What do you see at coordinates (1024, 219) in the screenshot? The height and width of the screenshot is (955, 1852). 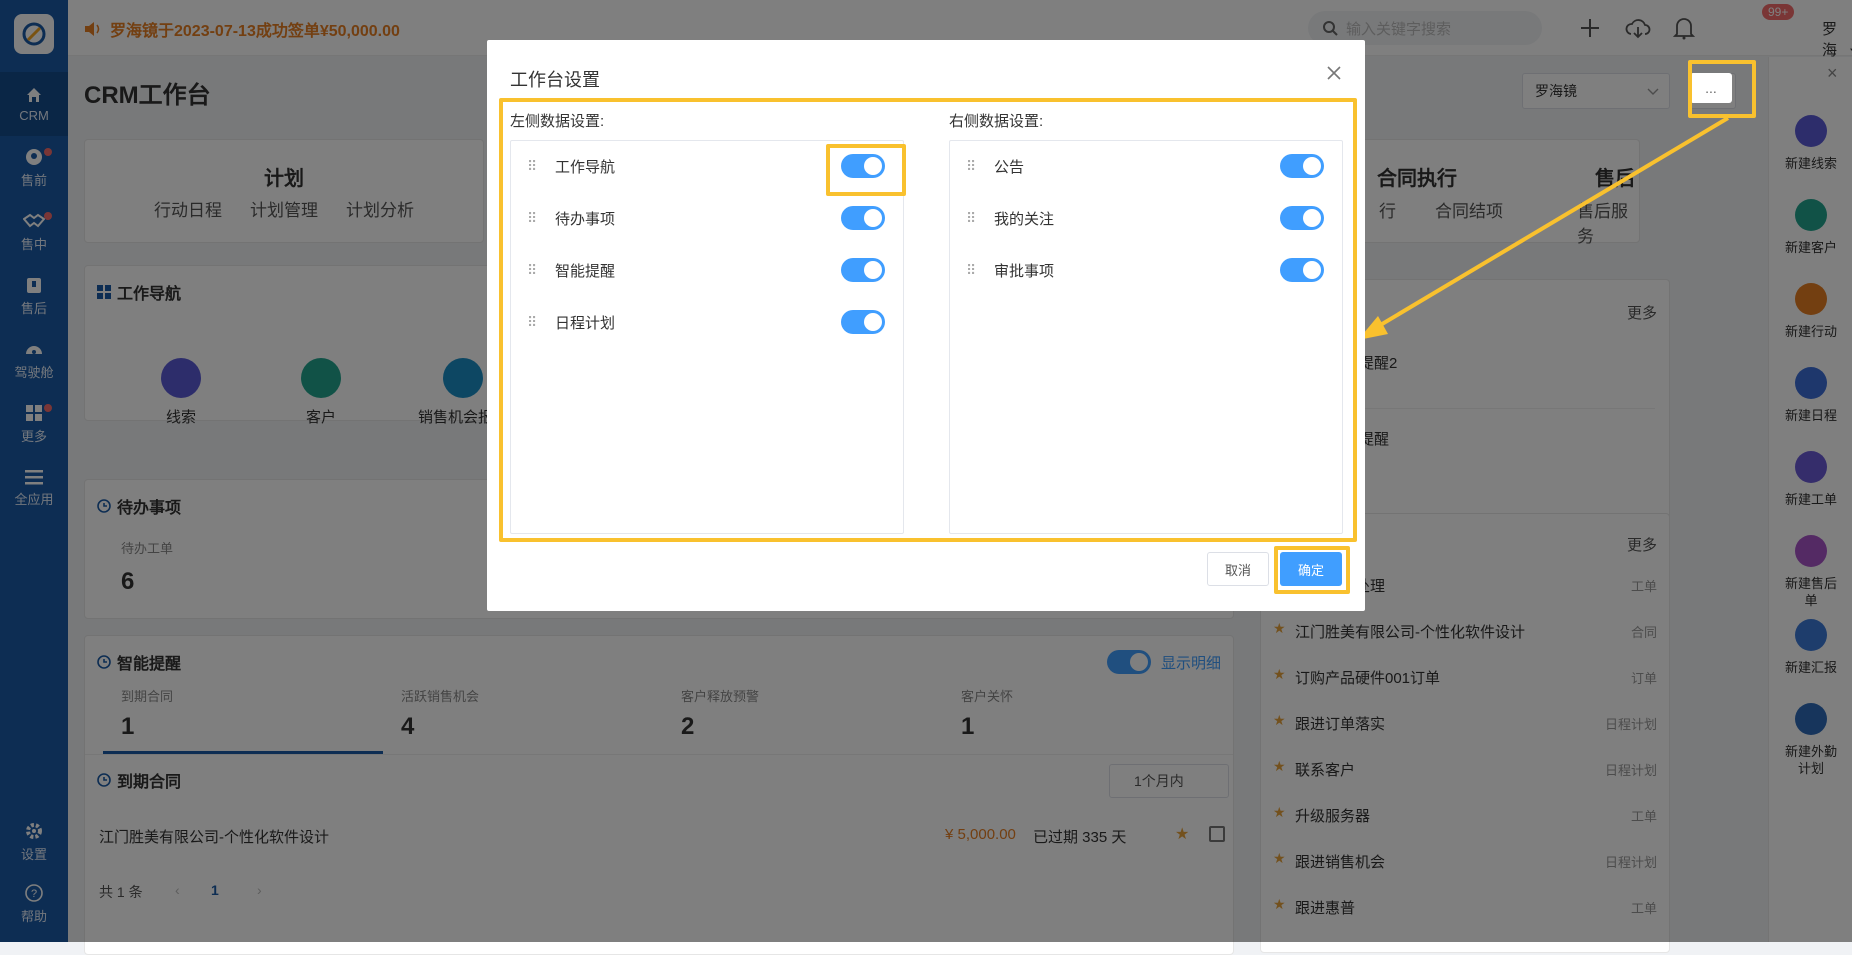 I see `setting-label: 我的关注` at bounding box center [1024, 219].